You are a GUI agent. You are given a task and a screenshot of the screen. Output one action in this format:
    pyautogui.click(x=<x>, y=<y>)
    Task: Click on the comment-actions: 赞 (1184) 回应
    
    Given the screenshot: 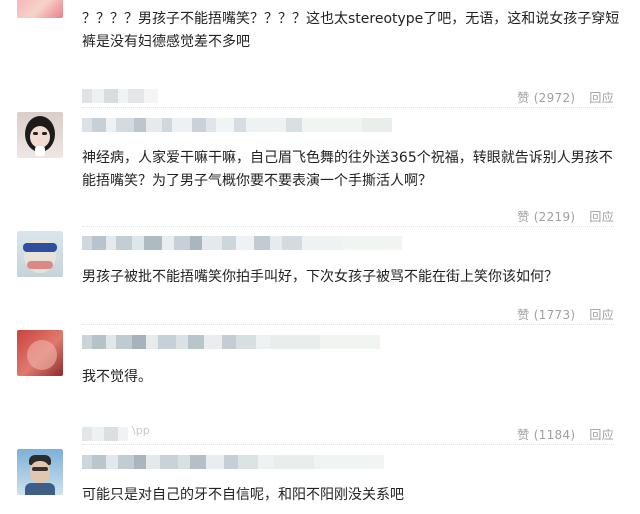 What is the action you would take?
    pyautogui.click(x=565, y=434)
    